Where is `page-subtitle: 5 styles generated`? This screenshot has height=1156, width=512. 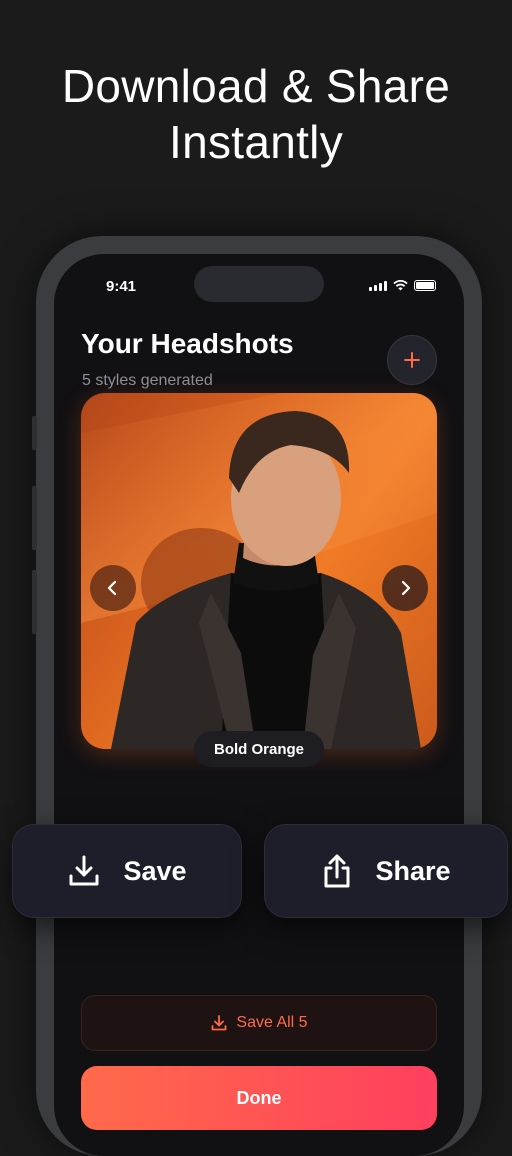 page-subtitle: 5 styles generated is located at coordinates (147, 380).